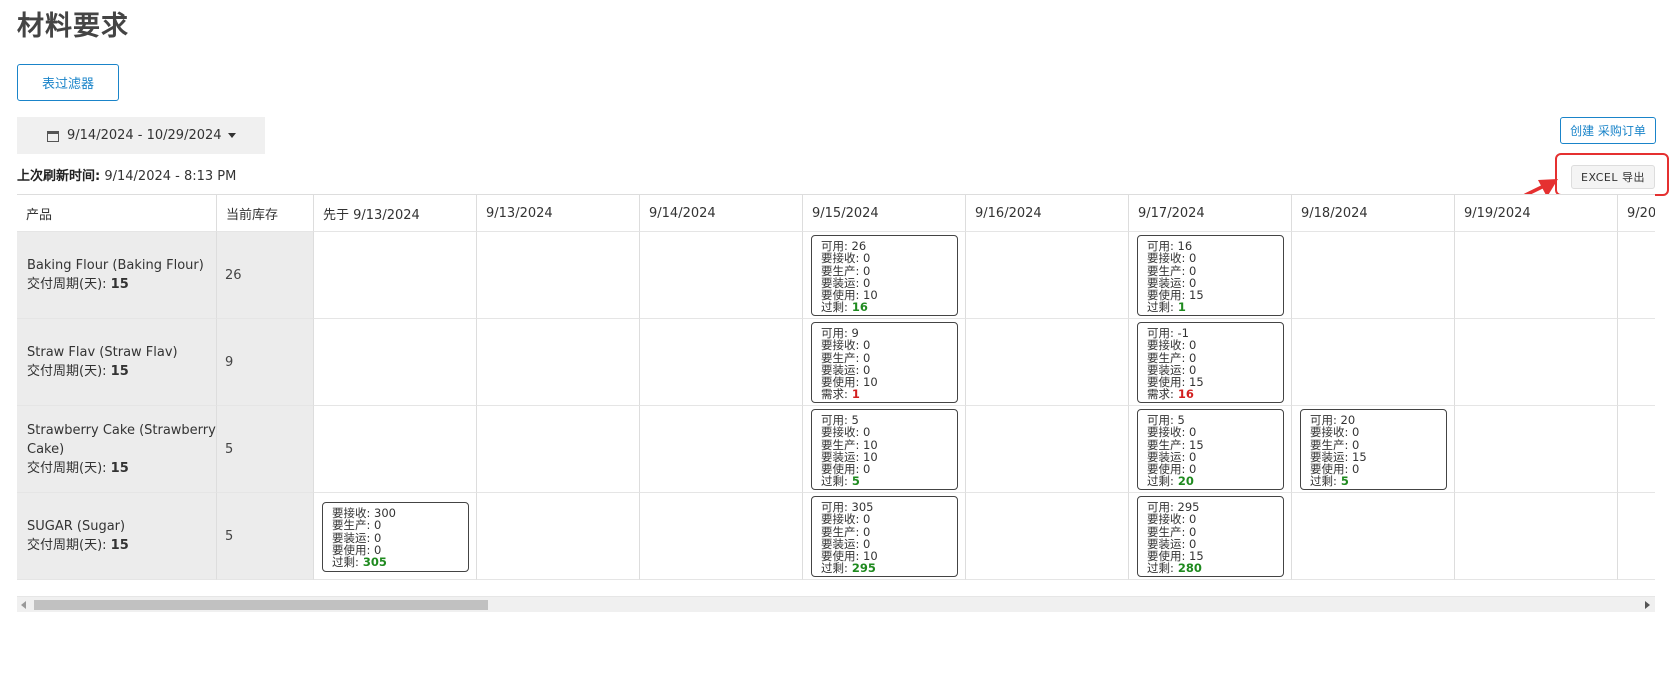 Image resolution: width=1676 pixels, height=681 pixels. Describe the element at coordinates (1210, 275) in the screenshot. I see `inventory-summary-card: 可用: 16 要接收: 0 要生产: 0 要装运: 0 要使用: 15 过剩: 1` at that location.